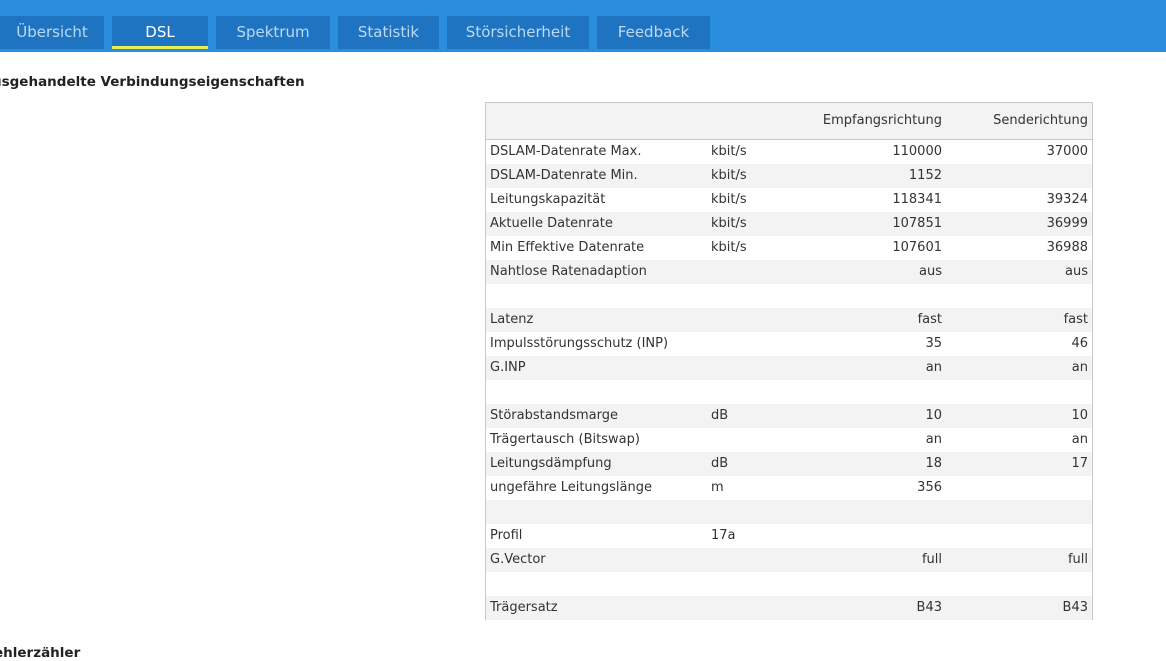 Image resolution: width=1166 pixels, height=661 pixels. Describe the element at coordinates (518, 559) in the screenshot. I see `row-label: G.Vector` at that location.